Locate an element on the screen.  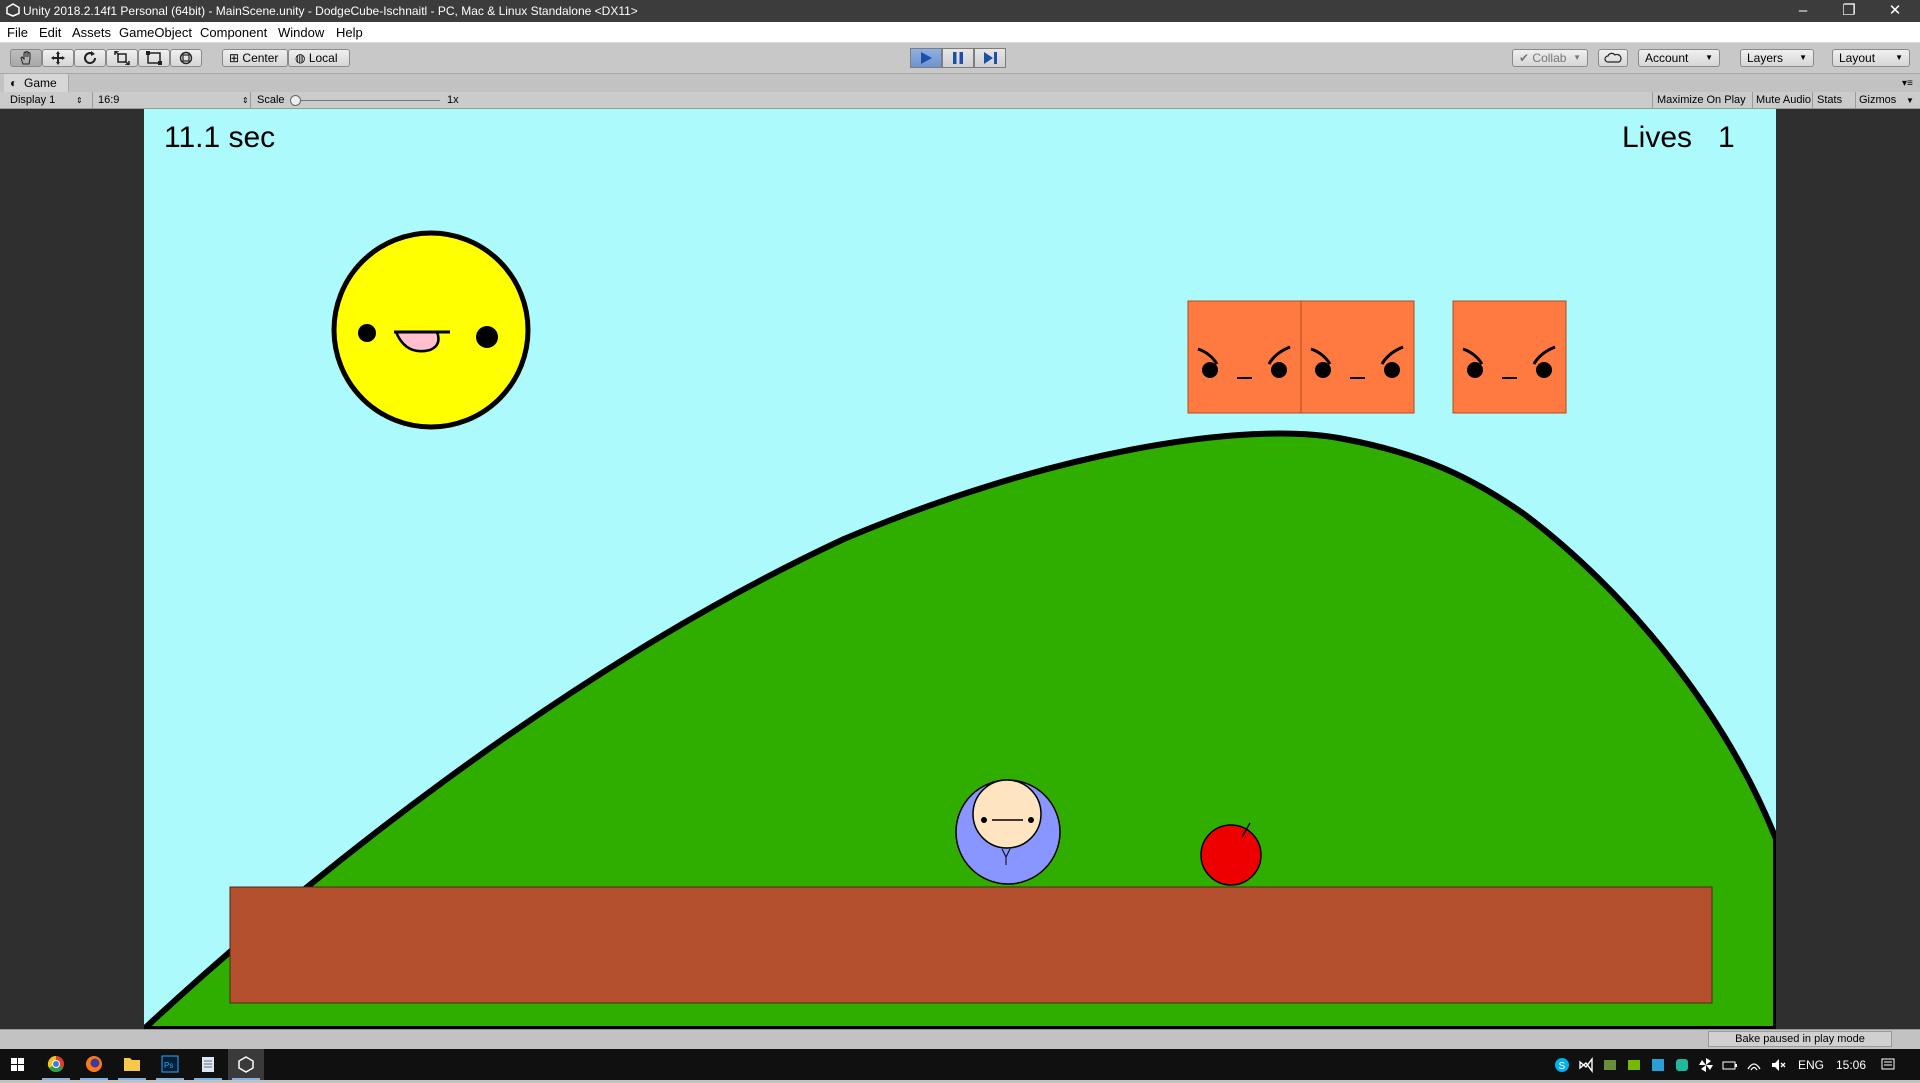
cloud-icon is located at coordinates (1613, 57).